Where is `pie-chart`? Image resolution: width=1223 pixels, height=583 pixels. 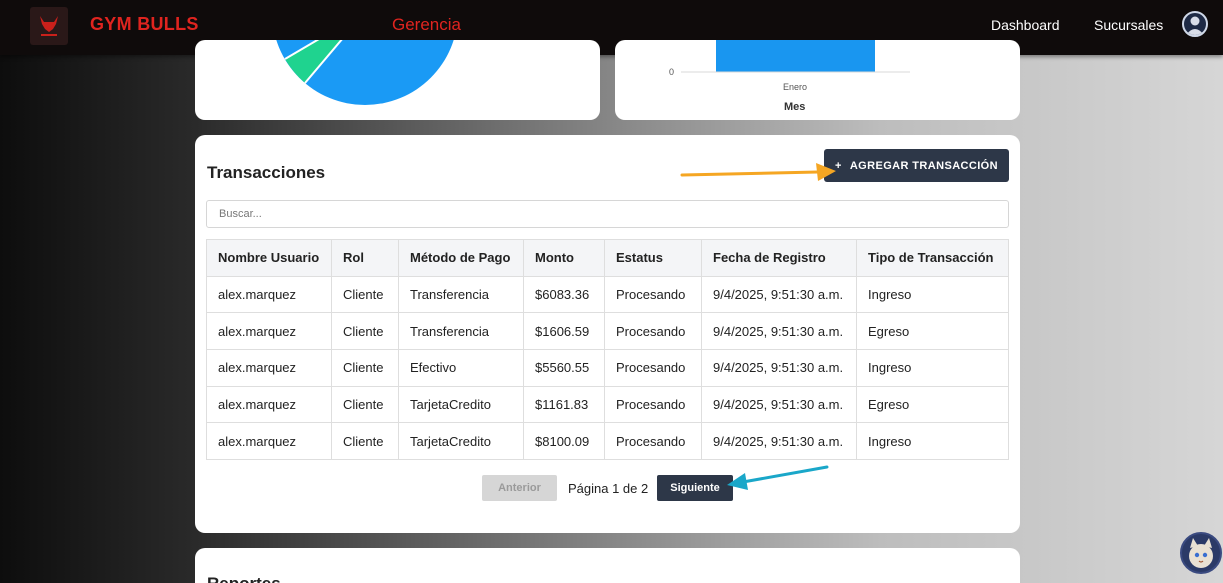 pie-chart is located at coordinates (365, 72).